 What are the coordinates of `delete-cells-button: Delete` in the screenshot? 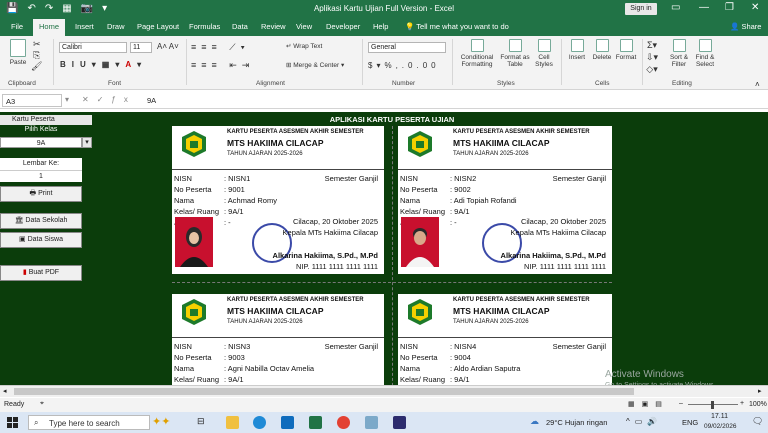 It's located at (602, 50).